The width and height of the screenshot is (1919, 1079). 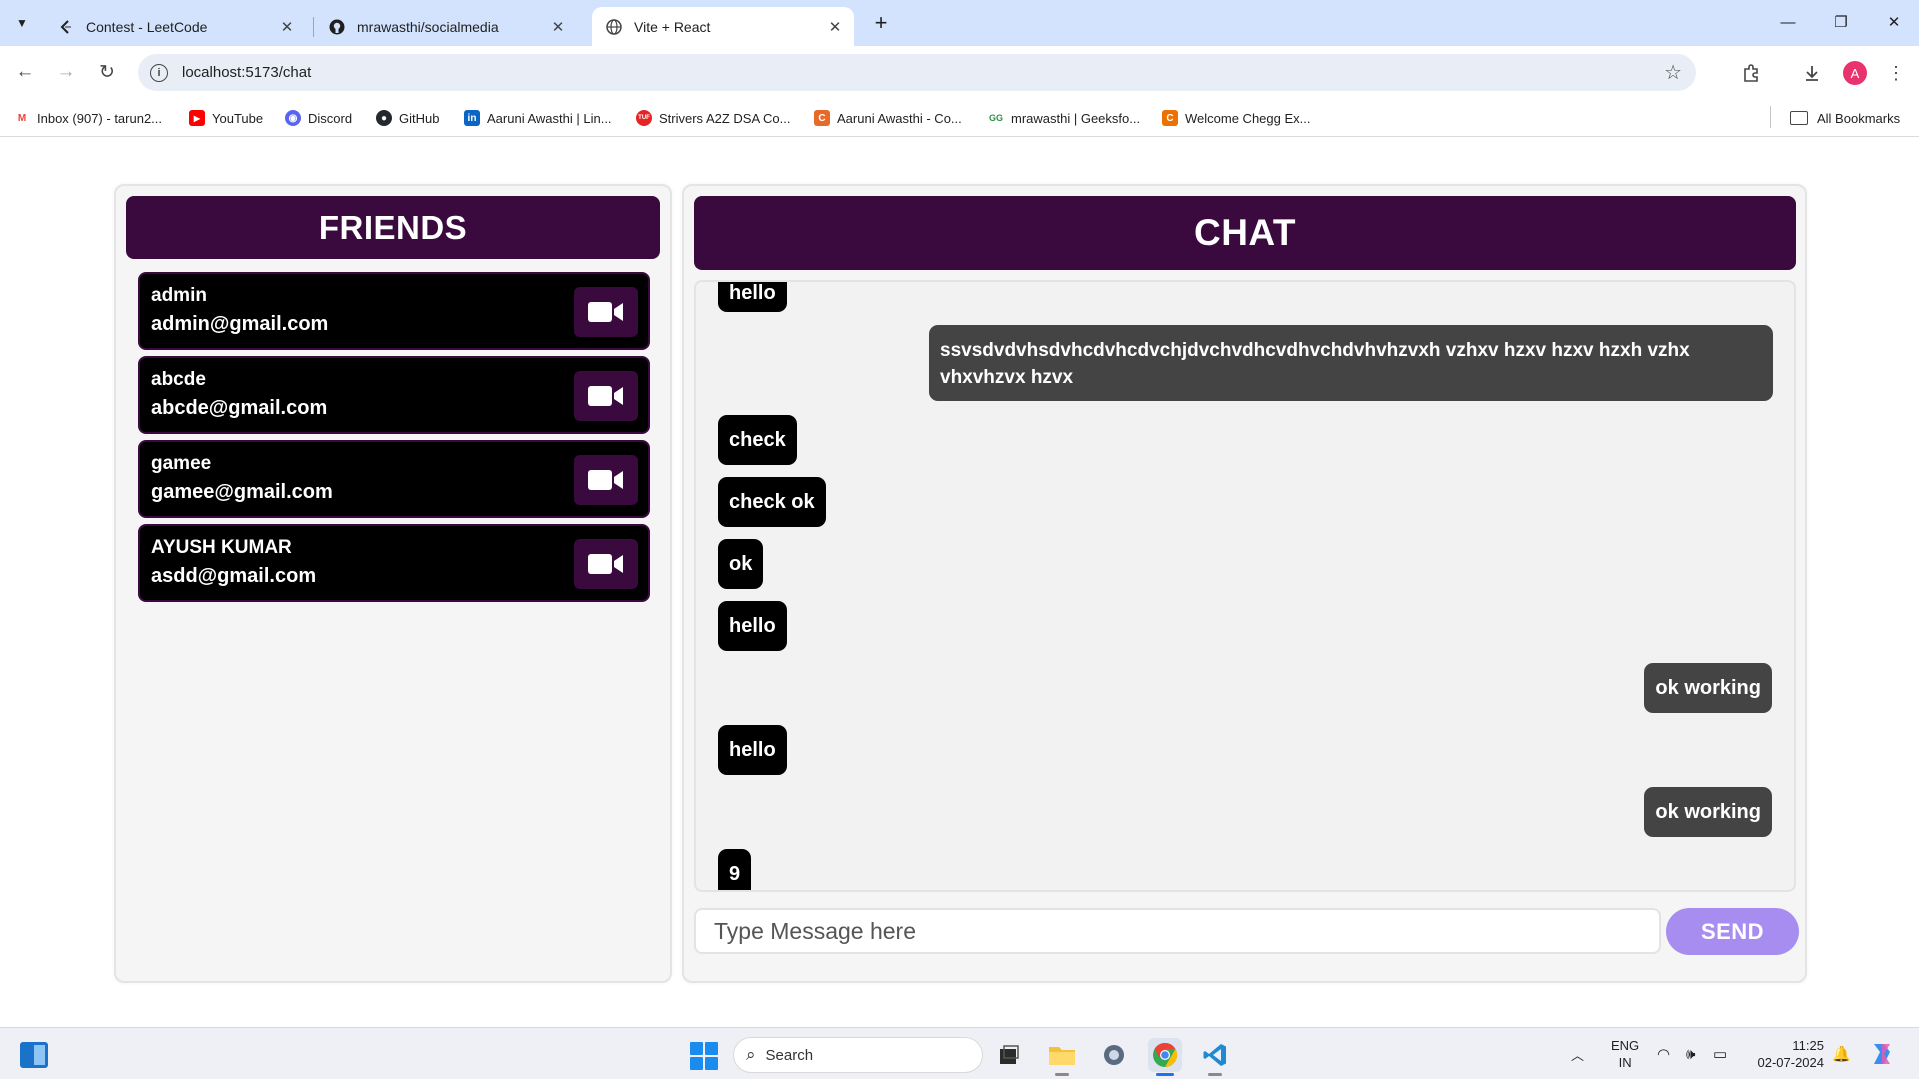 What do you see at coordinates (472, 118) in the screenshot?
I see `linkedin-icon: in` at bounding box center [472, 118].